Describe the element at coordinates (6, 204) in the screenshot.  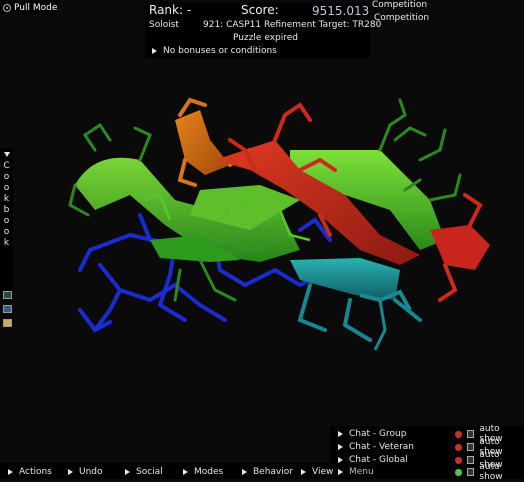
I see `cookbook-label: C o o k b o o k` at that location.